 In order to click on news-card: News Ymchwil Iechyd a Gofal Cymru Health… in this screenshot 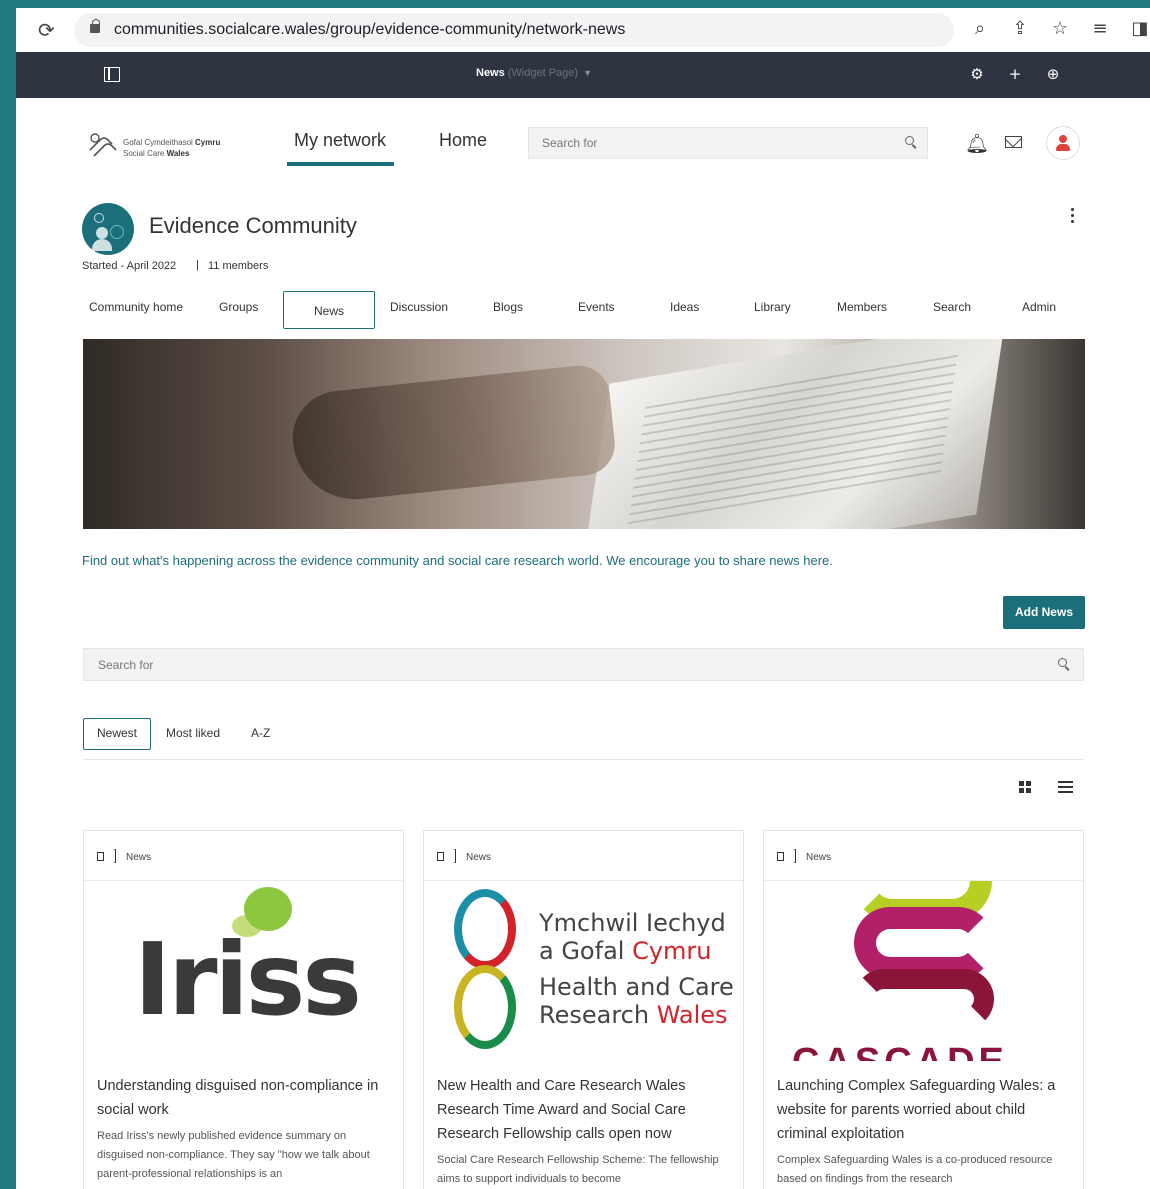, I will do `click(583, 1009)`.